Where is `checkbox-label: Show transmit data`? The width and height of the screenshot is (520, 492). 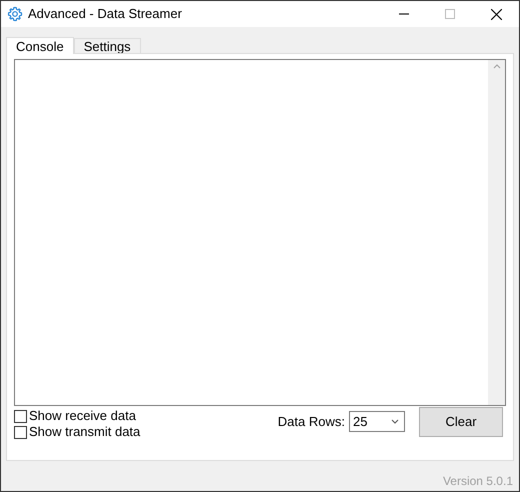 checkbox-label: Show transmit data is located at coordinates (84, 432).